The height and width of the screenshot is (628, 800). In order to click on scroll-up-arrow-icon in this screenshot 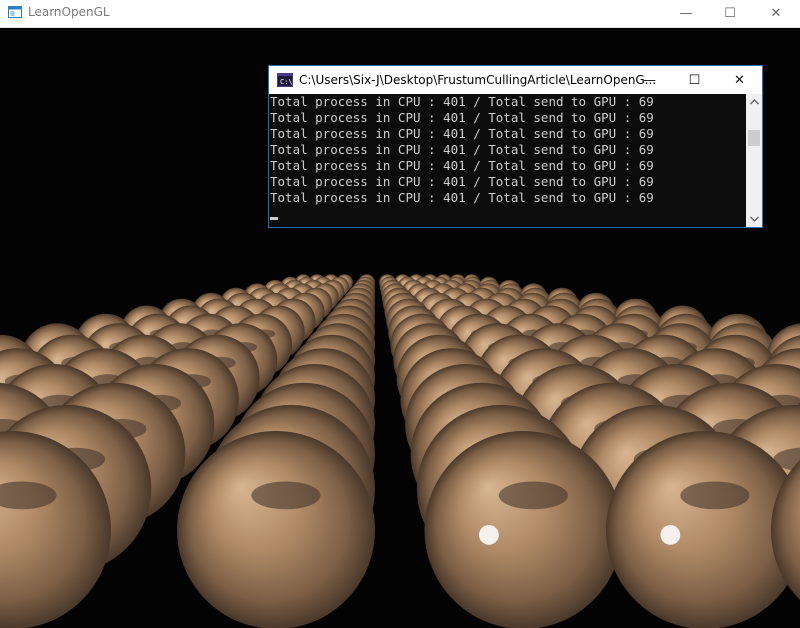, I will do `click(754, 102)`.